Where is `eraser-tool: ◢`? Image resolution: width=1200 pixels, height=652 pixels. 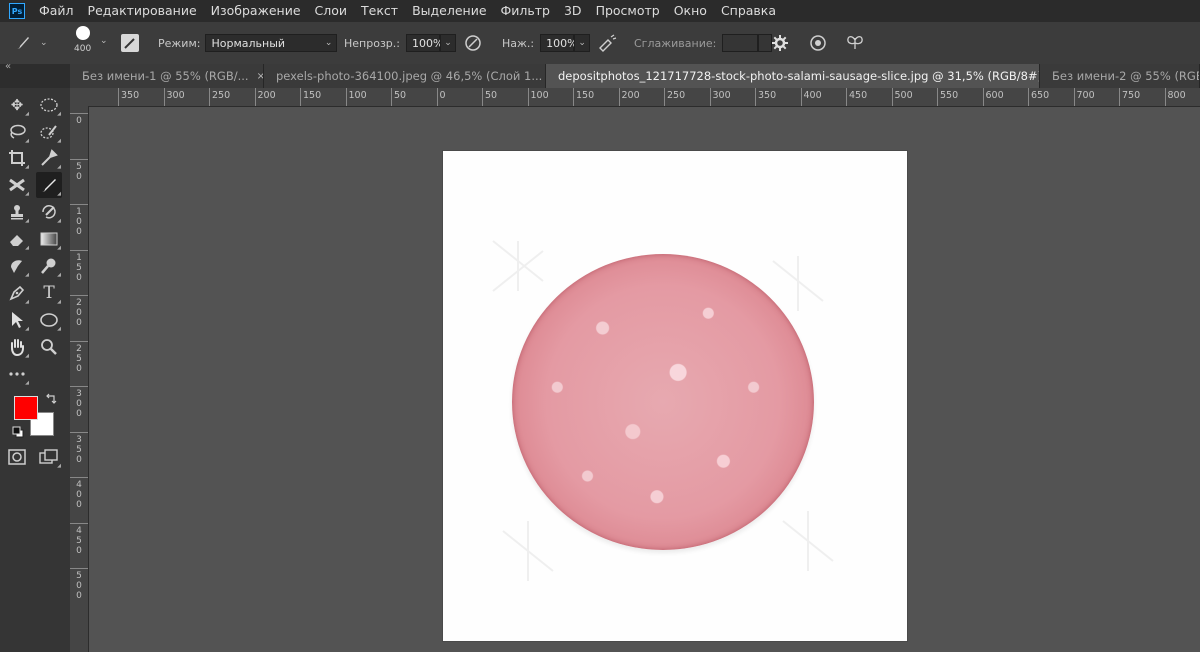
eraser-tool: ◢ is located at coordinates (17, 239).